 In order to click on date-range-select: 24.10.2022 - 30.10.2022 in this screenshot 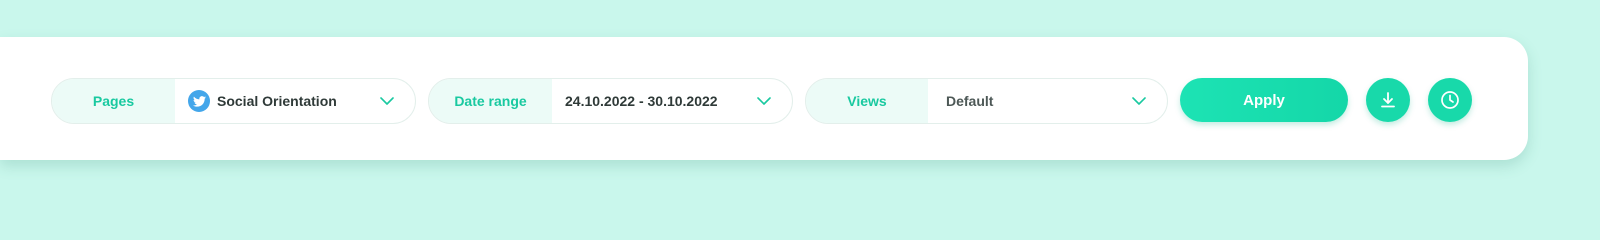, I will do `click(672, 101)`.